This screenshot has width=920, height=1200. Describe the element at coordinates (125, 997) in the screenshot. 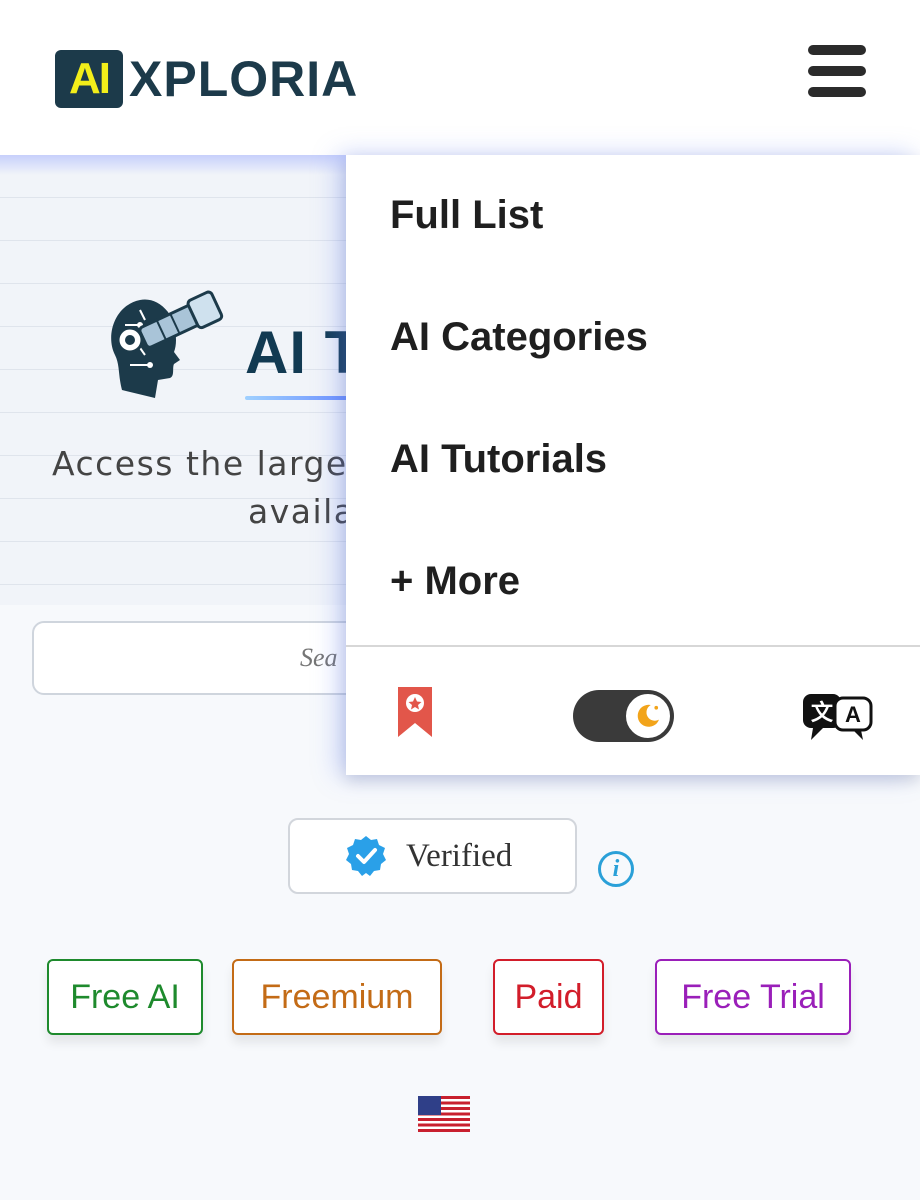

I see `filter-free-ai-button: Free AI` at that location.